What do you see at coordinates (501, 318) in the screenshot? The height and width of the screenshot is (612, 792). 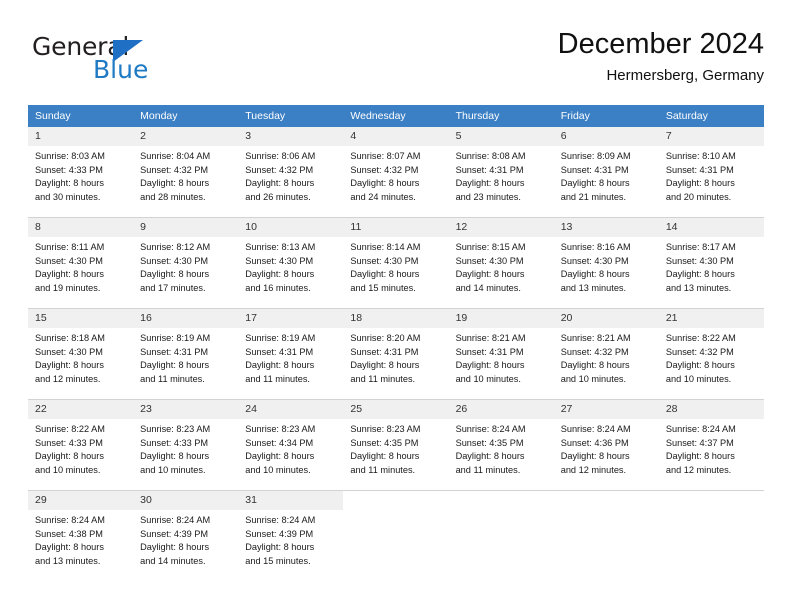 I see `day-number: 19` at bounding box center [501, 318].